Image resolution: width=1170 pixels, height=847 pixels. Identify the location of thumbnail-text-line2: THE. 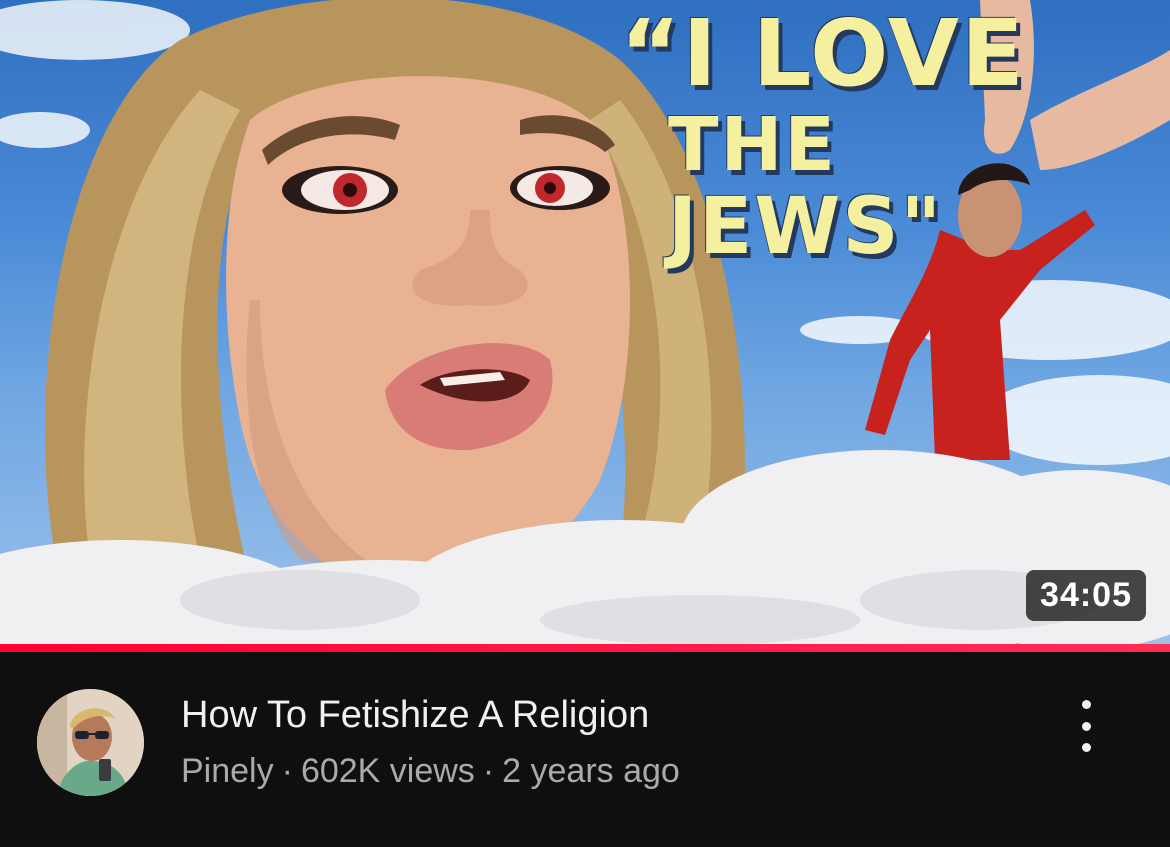
(752, 145).